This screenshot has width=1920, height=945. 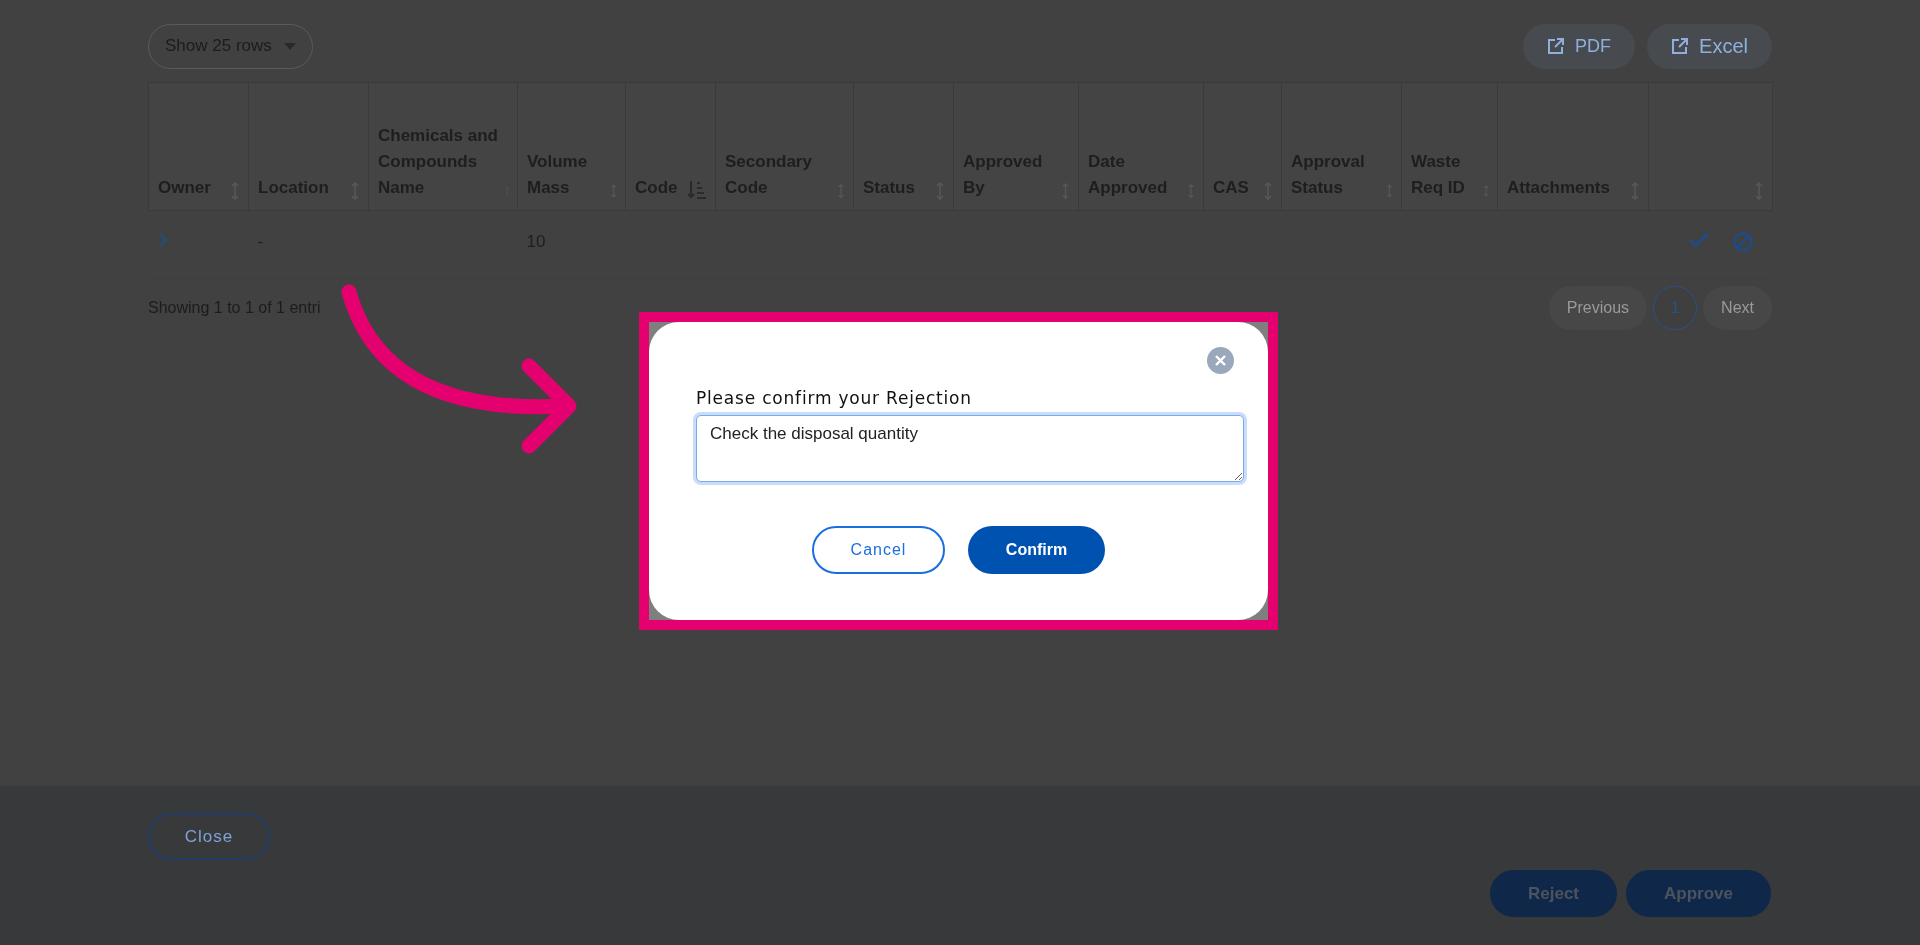 I want to click on block-icon, so click(x=1742, y=242).